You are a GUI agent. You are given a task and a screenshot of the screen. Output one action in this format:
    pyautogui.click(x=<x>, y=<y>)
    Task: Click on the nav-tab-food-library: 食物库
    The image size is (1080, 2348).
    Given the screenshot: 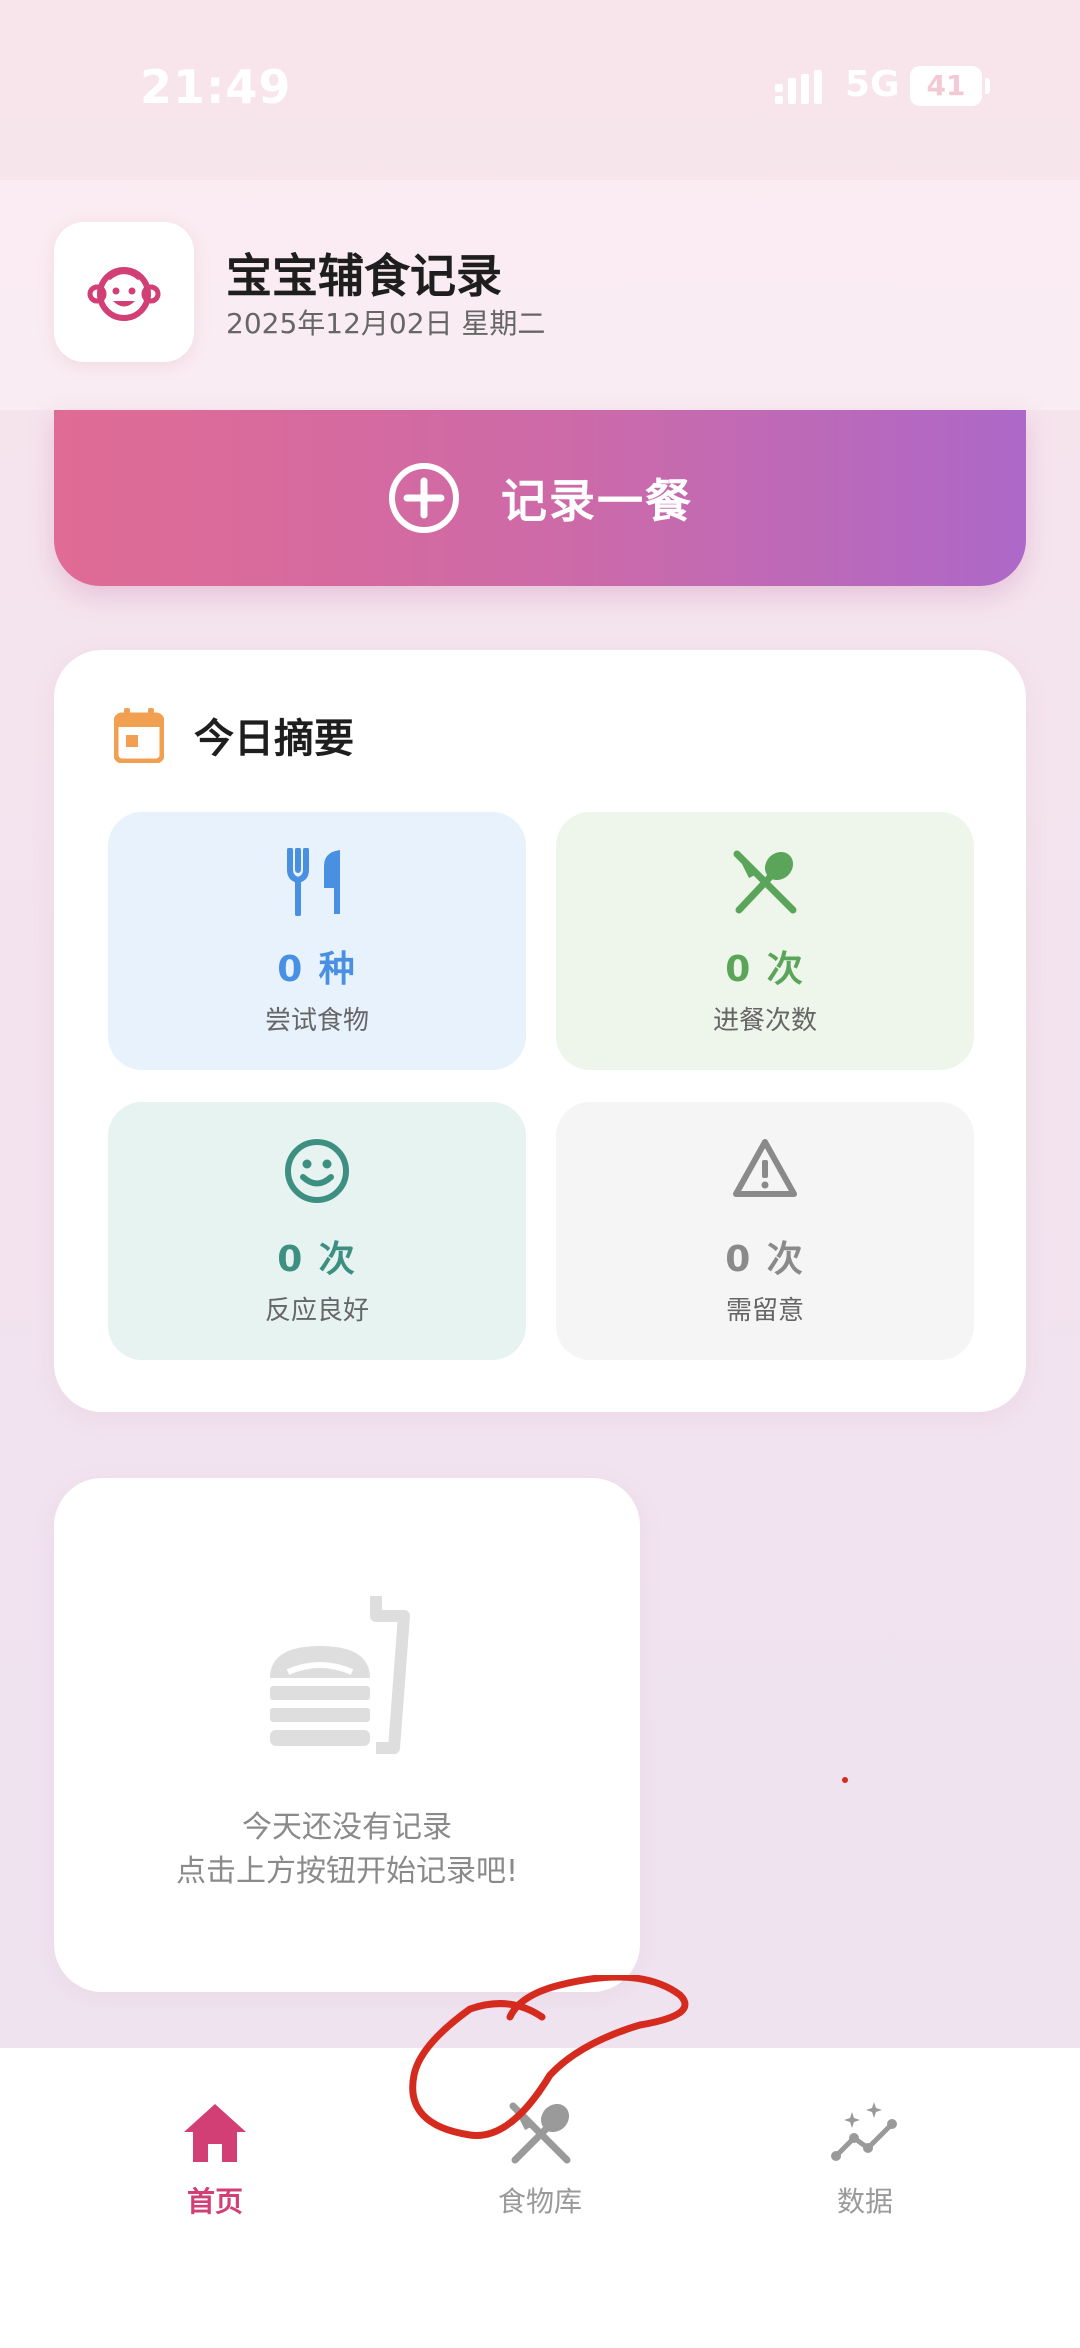 What is the action you would take?
    pyautogui.click(x=540, y=2158)
    